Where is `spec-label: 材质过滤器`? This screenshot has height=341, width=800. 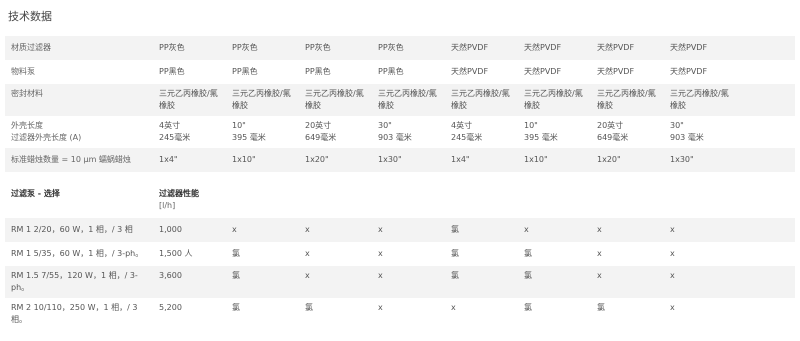 spec-label: 材质过滤器 is located at coordinates (79, 48).